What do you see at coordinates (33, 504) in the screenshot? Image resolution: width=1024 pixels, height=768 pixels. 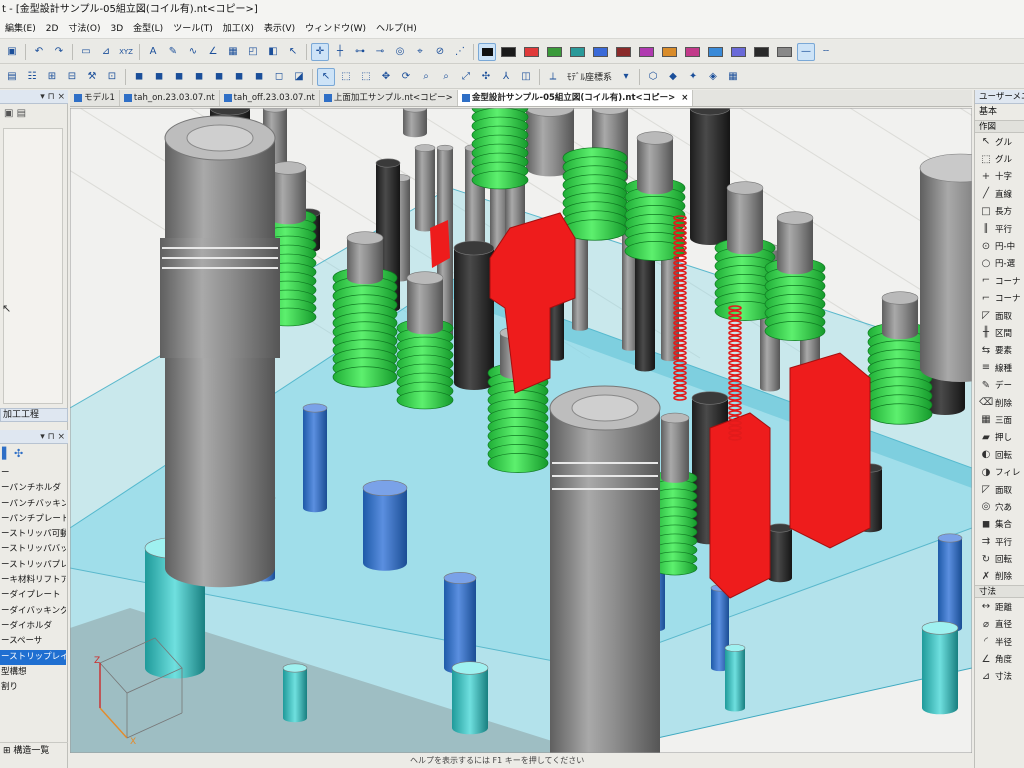 I see `tree-item: ーパンチバッキング` at bounding box center [33, 504].